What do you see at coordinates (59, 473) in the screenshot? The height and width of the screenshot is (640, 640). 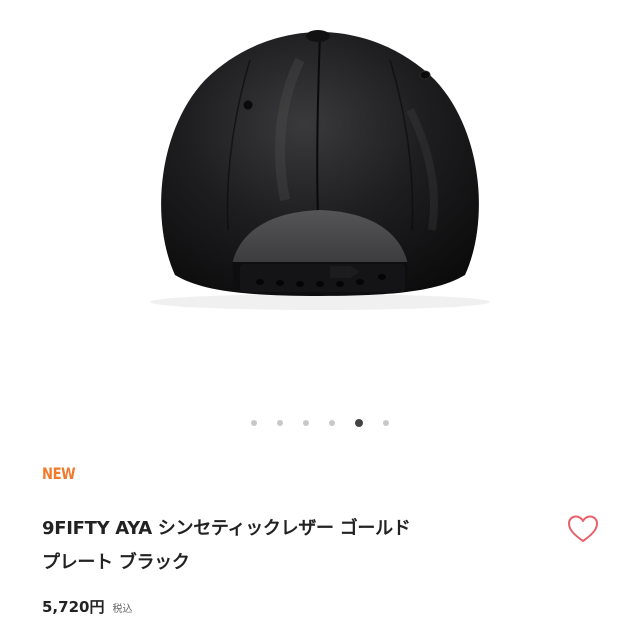 I see `new-badge: NEW` at bounding box center [59, 473].